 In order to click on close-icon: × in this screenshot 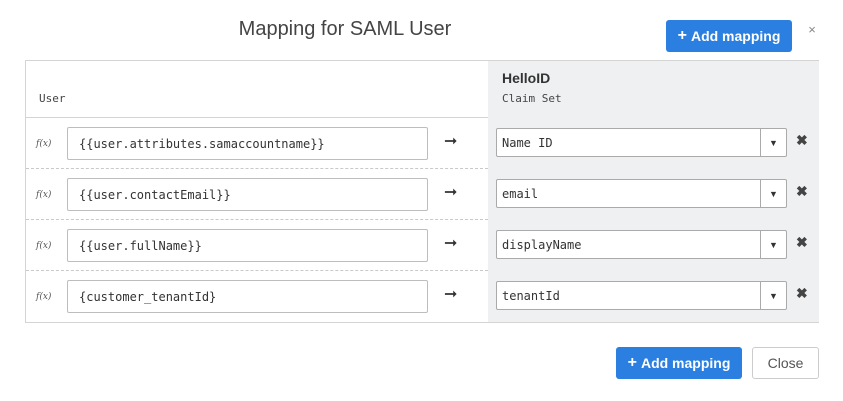, I will do `click(812, 30)`.